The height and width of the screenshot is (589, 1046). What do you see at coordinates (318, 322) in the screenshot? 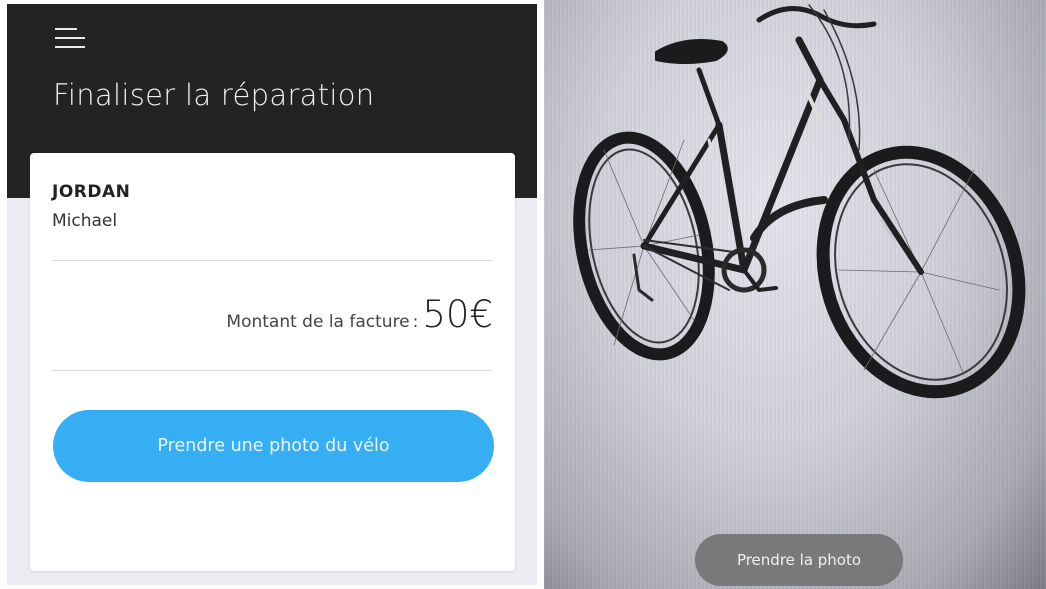
I see `invoice-amount-label: Montant de la facture` at bounding box center [318, 322].